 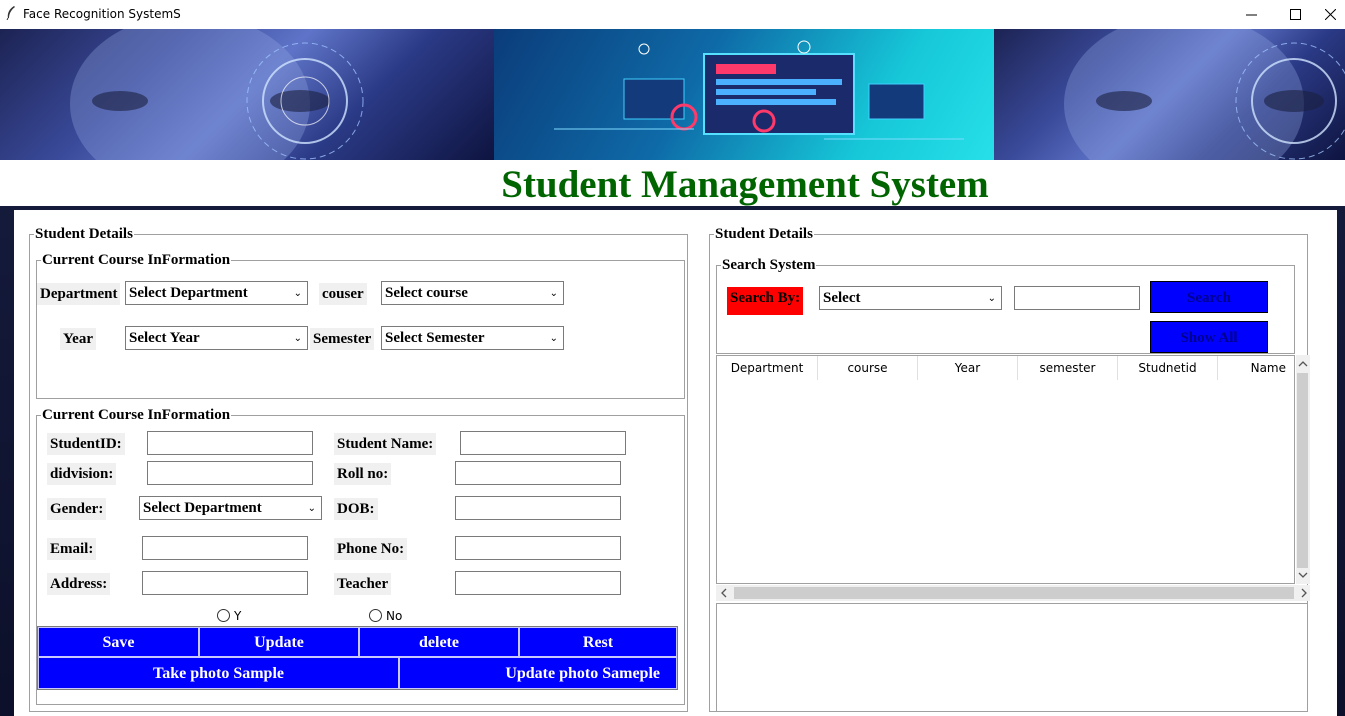 What do you see at coordinates (543, 443) in the screenshot?
I see `student-name-input` at bounding box center [543, 443].